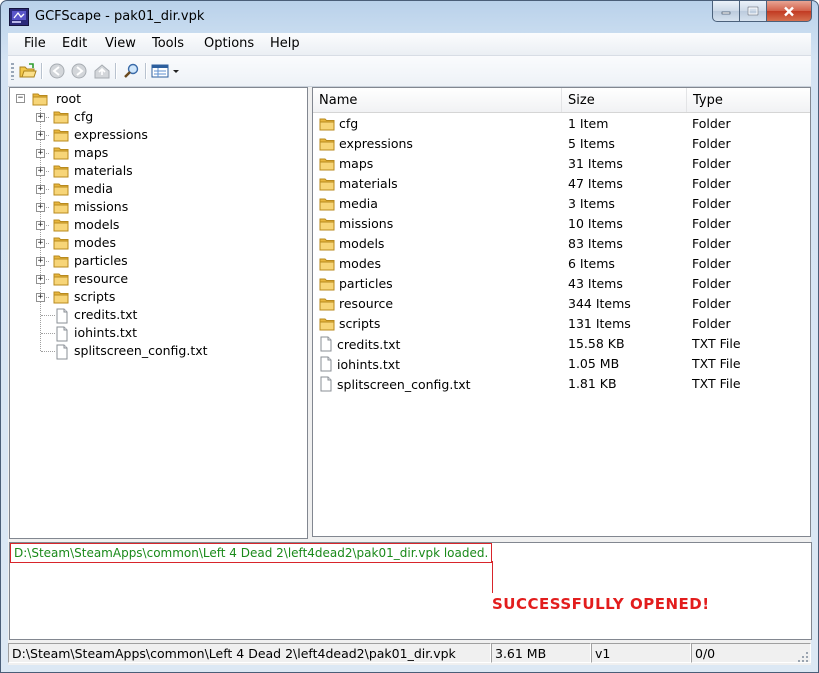 This screenshot has height=673, width=819. Describe the element at coordinates (360, 263) in the screenshot. I see `list-item-name-text: modes` at that location.